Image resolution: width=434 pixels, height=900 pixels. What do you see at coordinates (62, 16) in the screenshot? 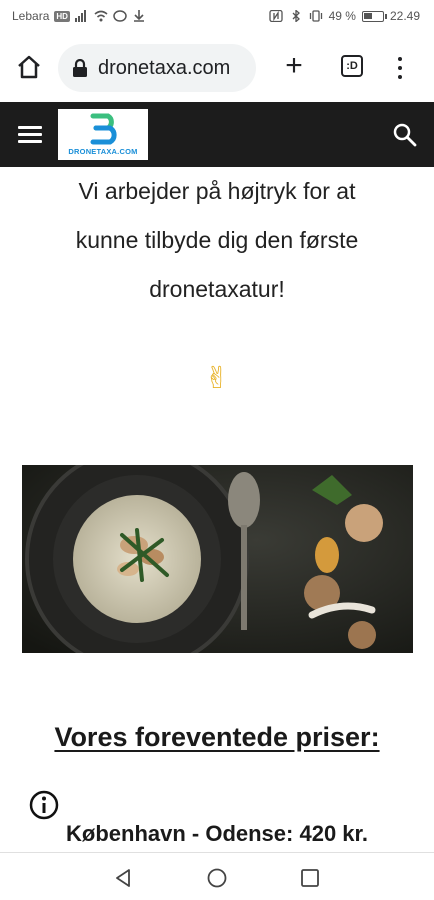
I see `network-chip: HD` at bounding box center [62, 16].